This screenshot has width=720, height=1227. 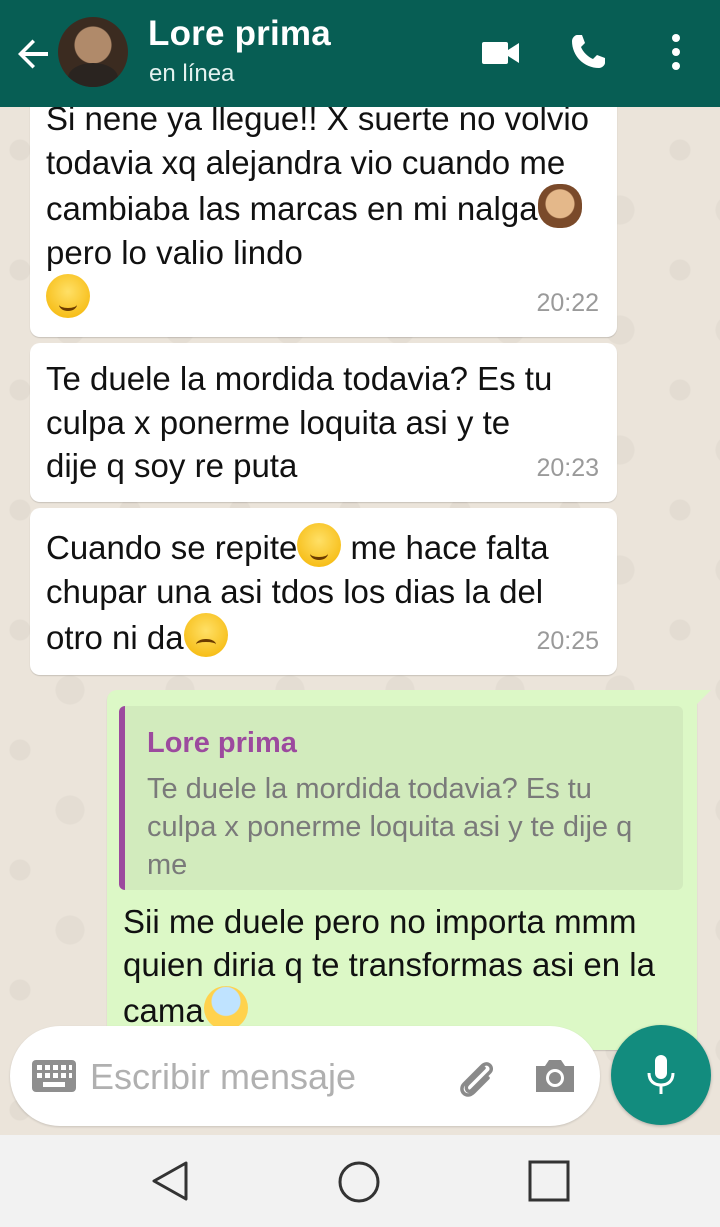 What do you see at coordinates (500, 52) in the screenshot?
I see `video-call-icon` at bounding box center [500, 52].